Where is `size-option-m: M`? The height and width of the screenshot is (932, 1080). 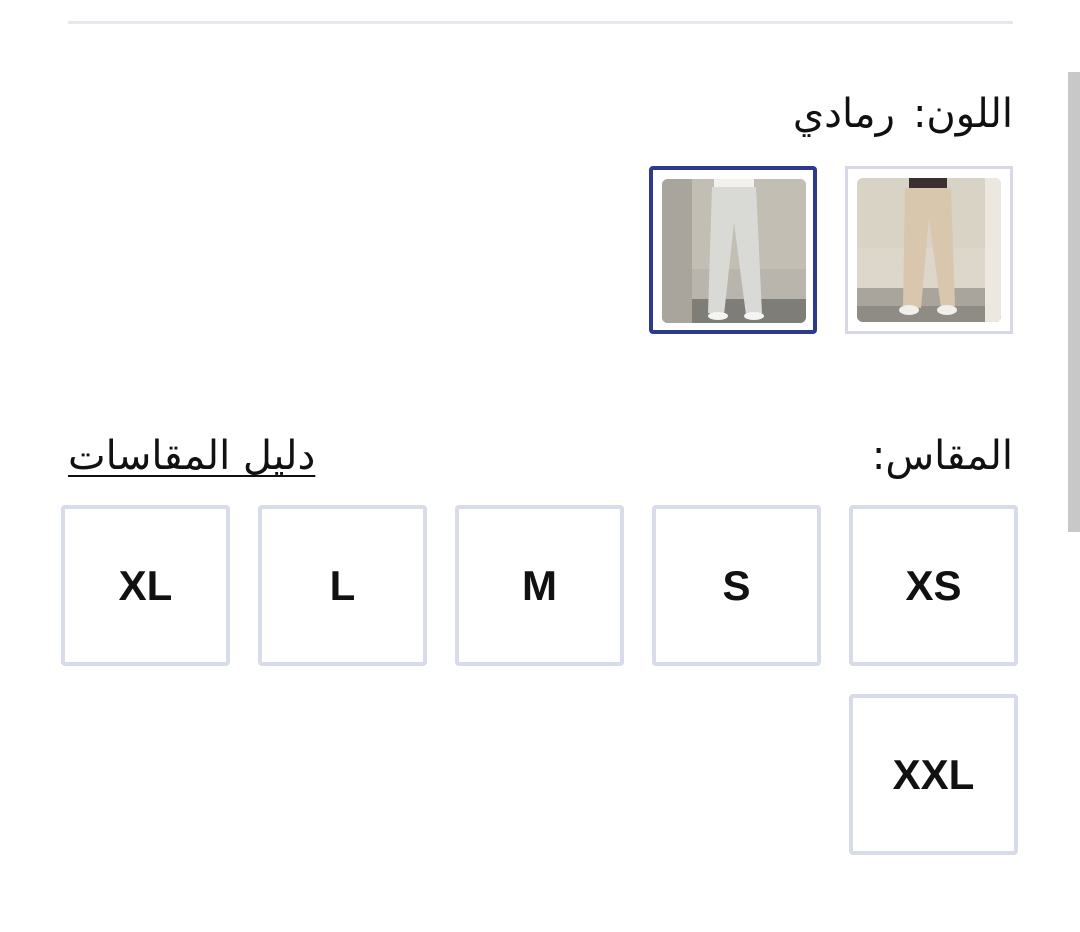 size-option-m: M is located at coordinates (539, 585).